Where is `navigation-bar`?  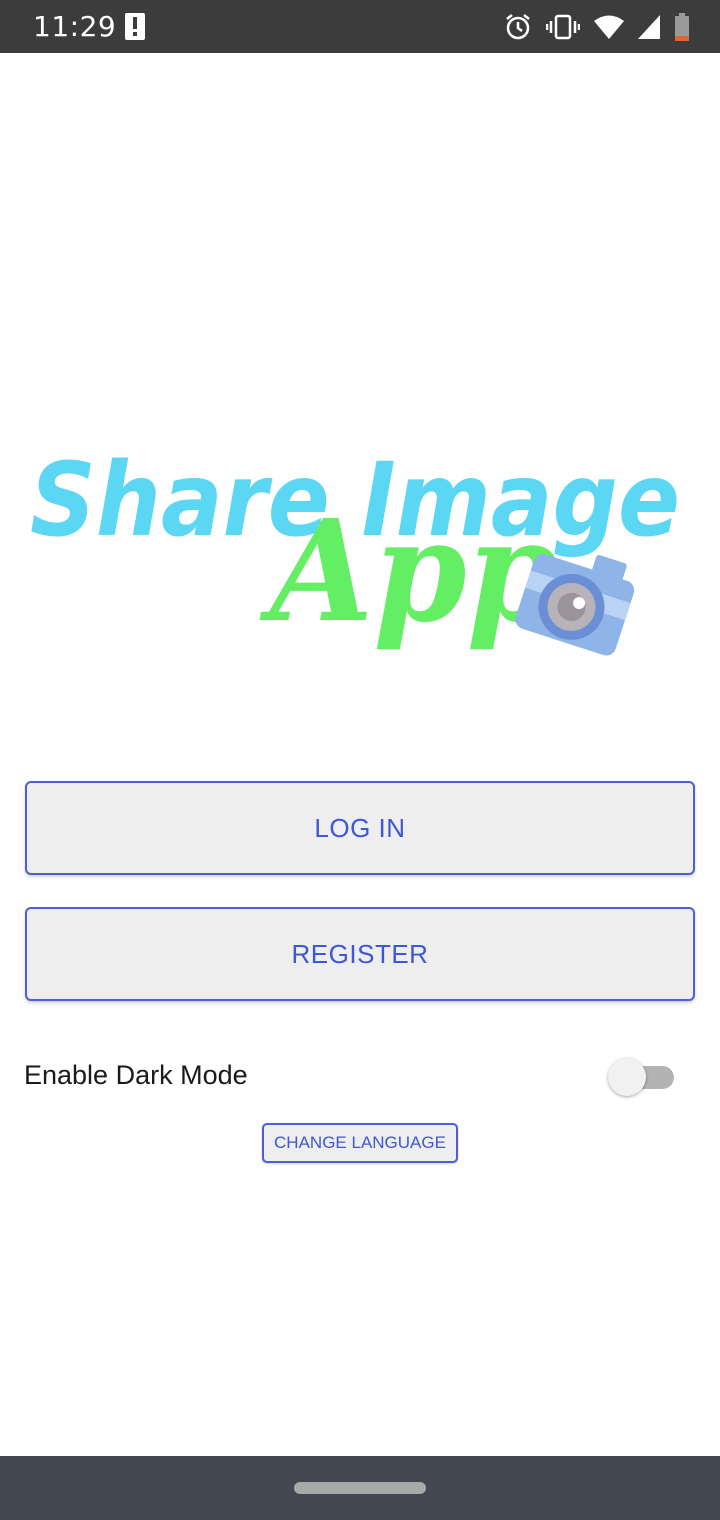 navigation-bar is located at coordinates (360, 1488).